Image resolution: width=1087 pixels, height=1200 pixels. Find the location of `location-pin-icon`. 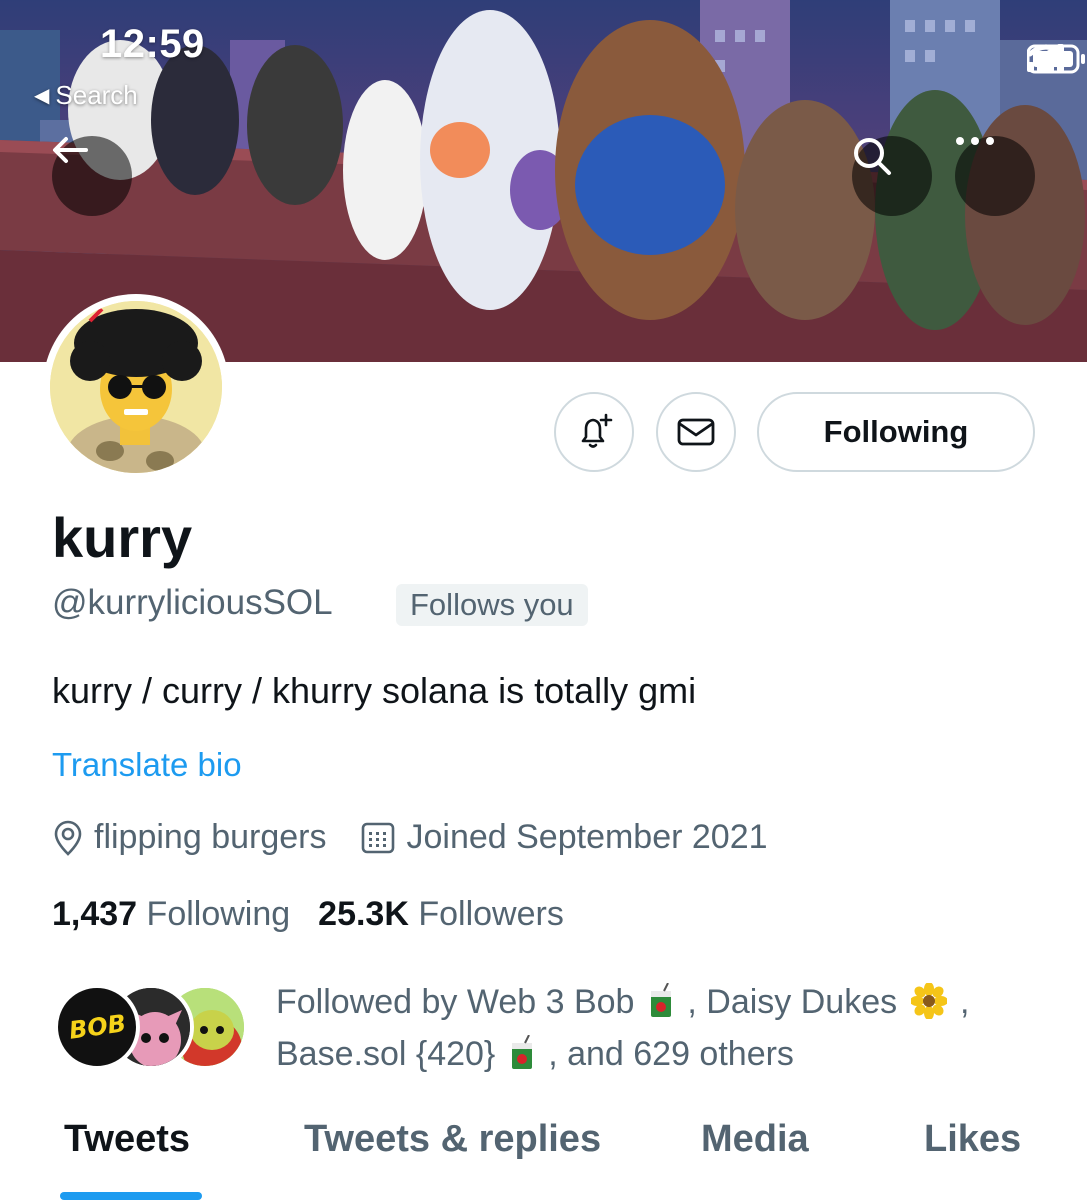

location-pin-icon is located at coordinates (68, 838).